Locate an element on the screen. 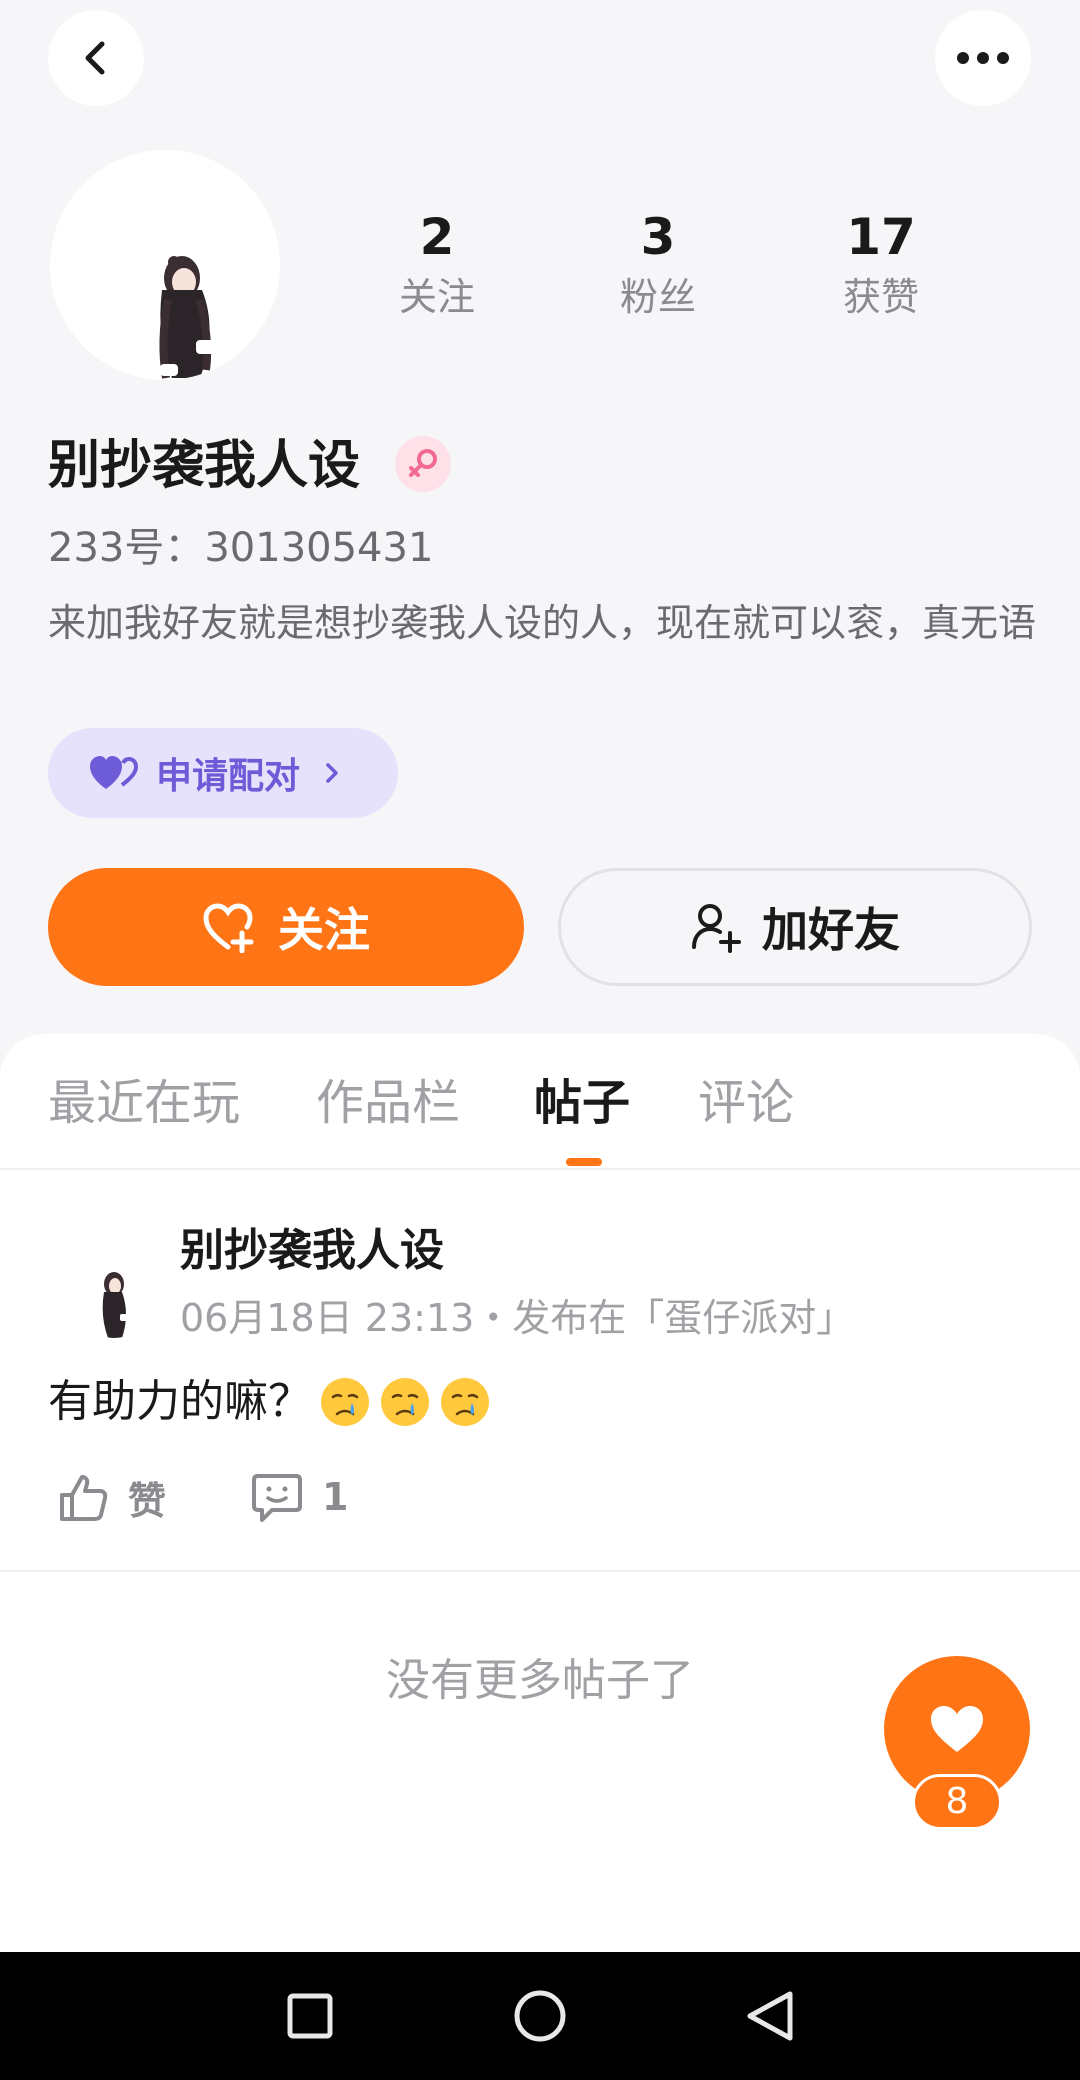 The height and width of the screenshot is (2080, 1080). back-button is located at coordinates (96, 58).